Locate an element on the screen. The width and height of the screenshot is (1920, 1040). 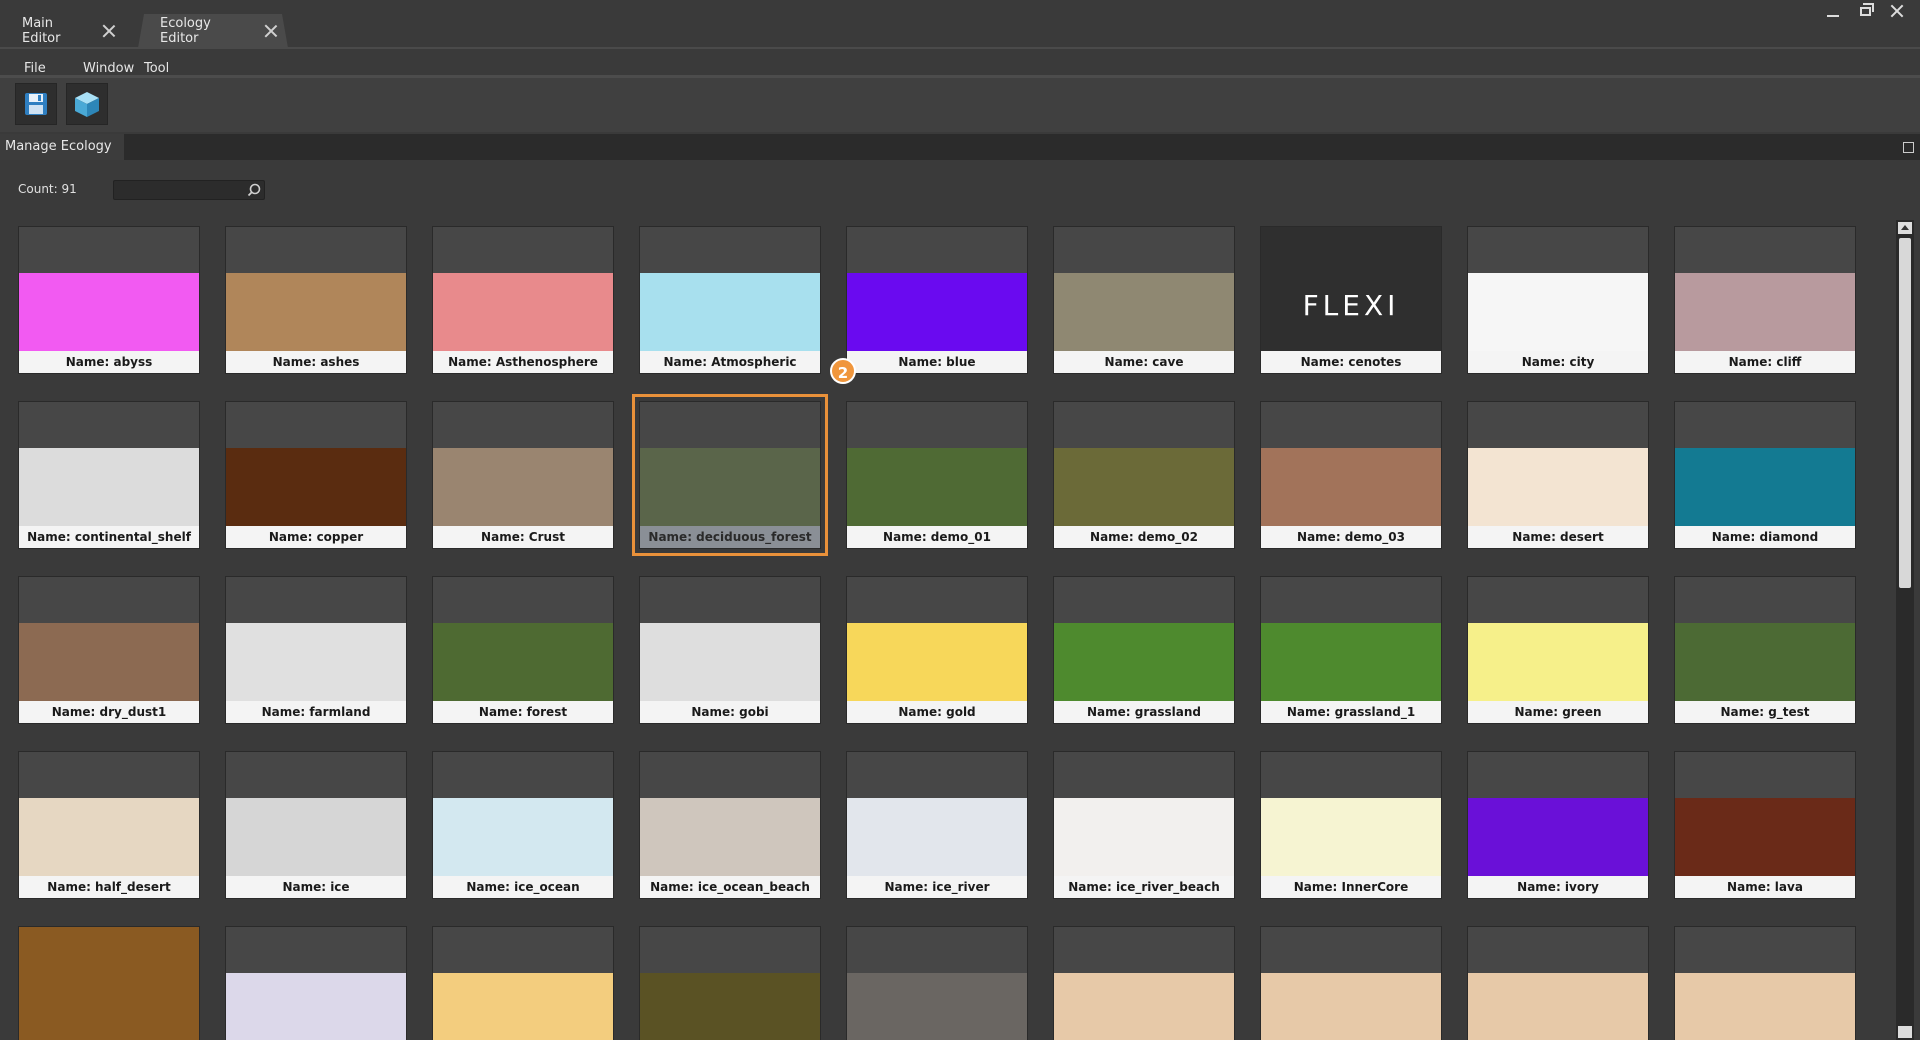
tab-main-editor: Main Editor is located at coordinates (62, 31).